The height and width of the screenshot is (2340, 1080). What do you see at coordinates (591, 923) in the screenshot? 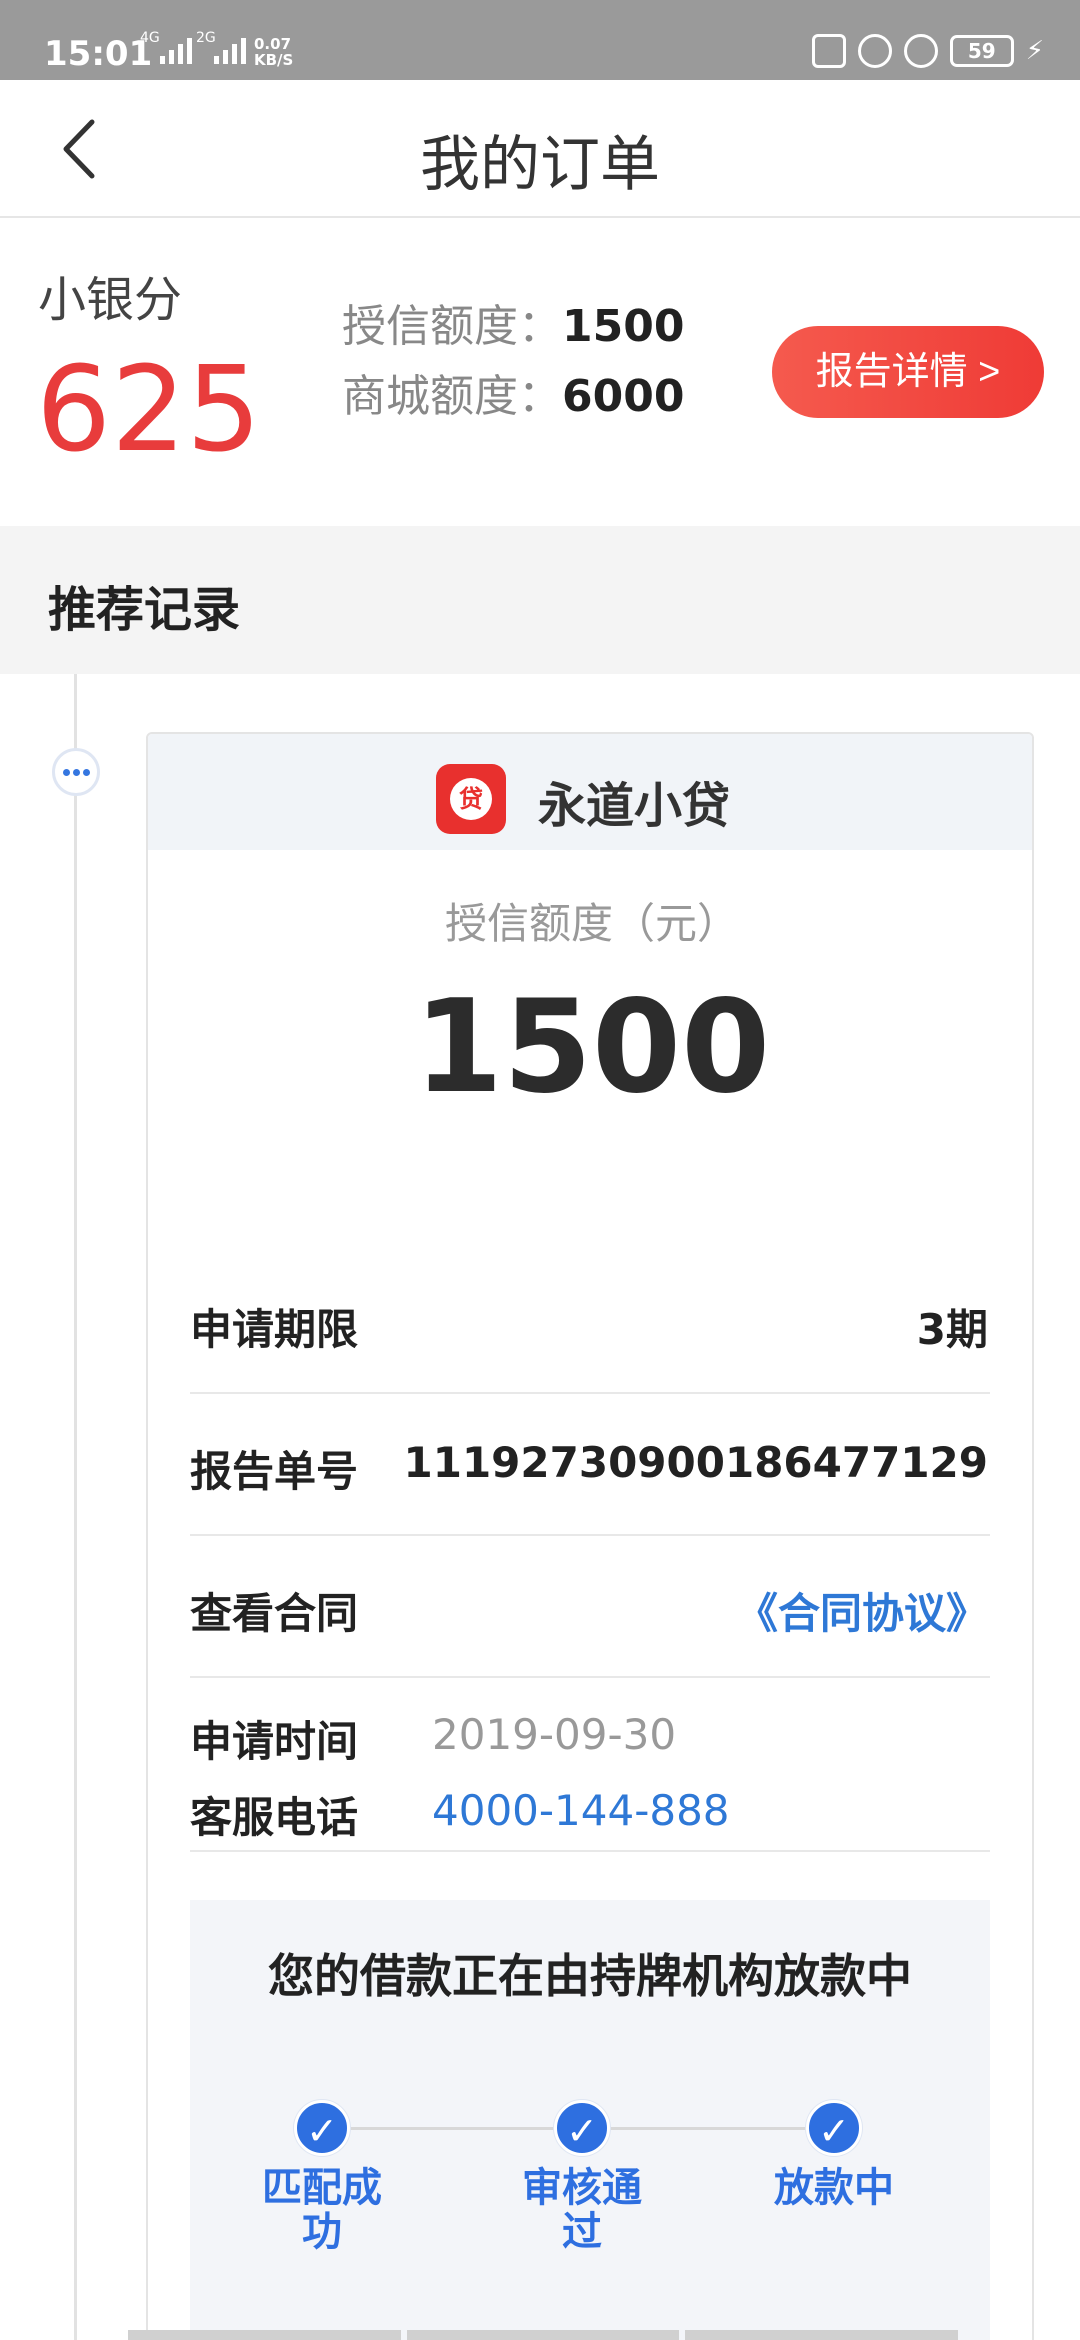
I see `amount-label: 授信额度（元）` at bounding box center [591, 923].